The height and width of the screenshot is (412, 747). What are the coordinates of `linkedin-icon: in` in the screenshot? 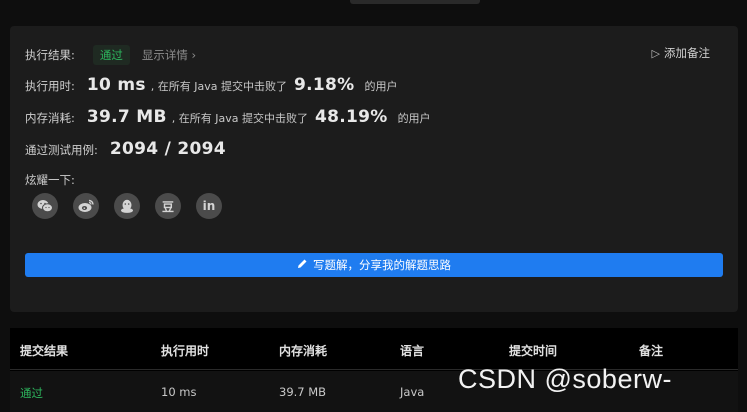 It's located at (209, 206).